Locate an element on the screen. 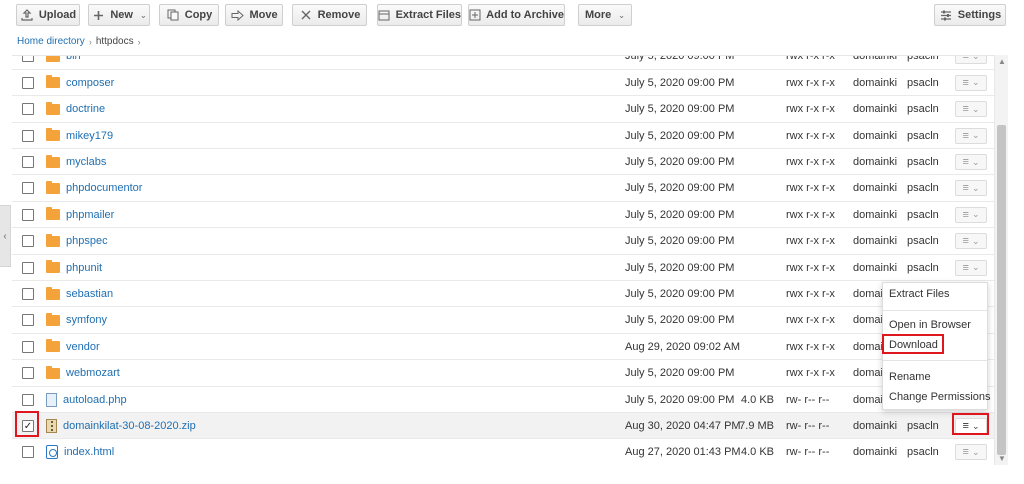  file-name-link: index.html is located at coordinates (89, 452).